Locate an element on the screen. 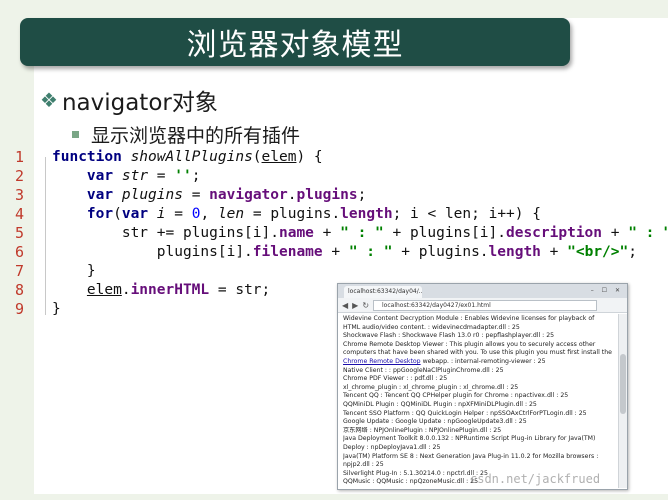 Image resolution: width=668 pixels, height=500 pixels. plugin-line: npjp2.dll : 25 is located at coordinates (363, 465).